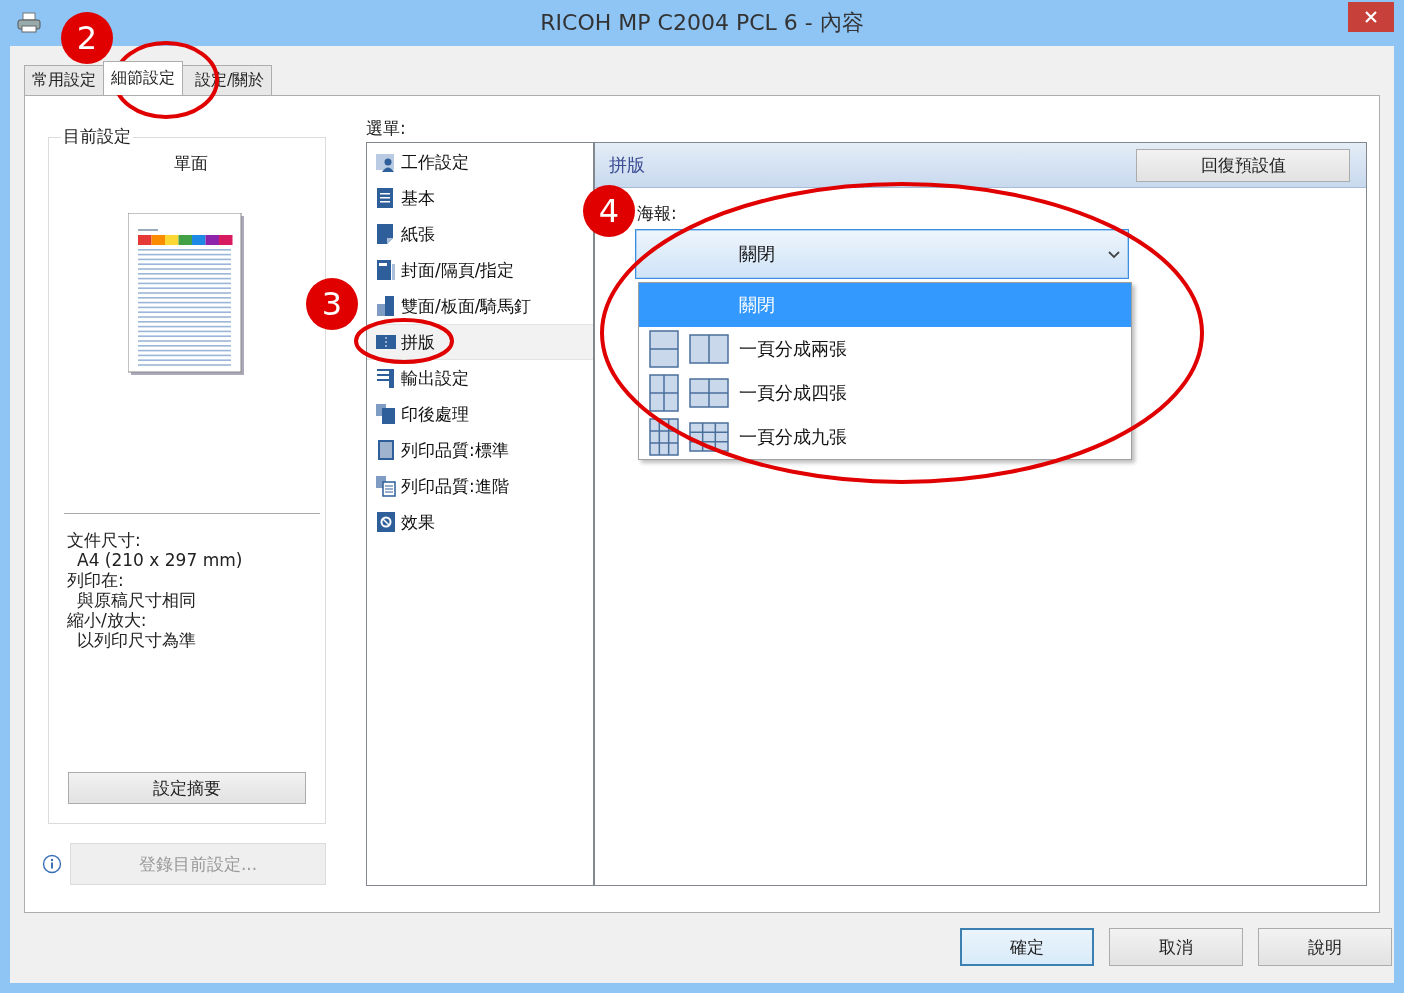 This screenshot has height=993, width=1404. I want to click on window-title: RICOH MP C2004 PCL 6 - 內容, so click(702, 23).